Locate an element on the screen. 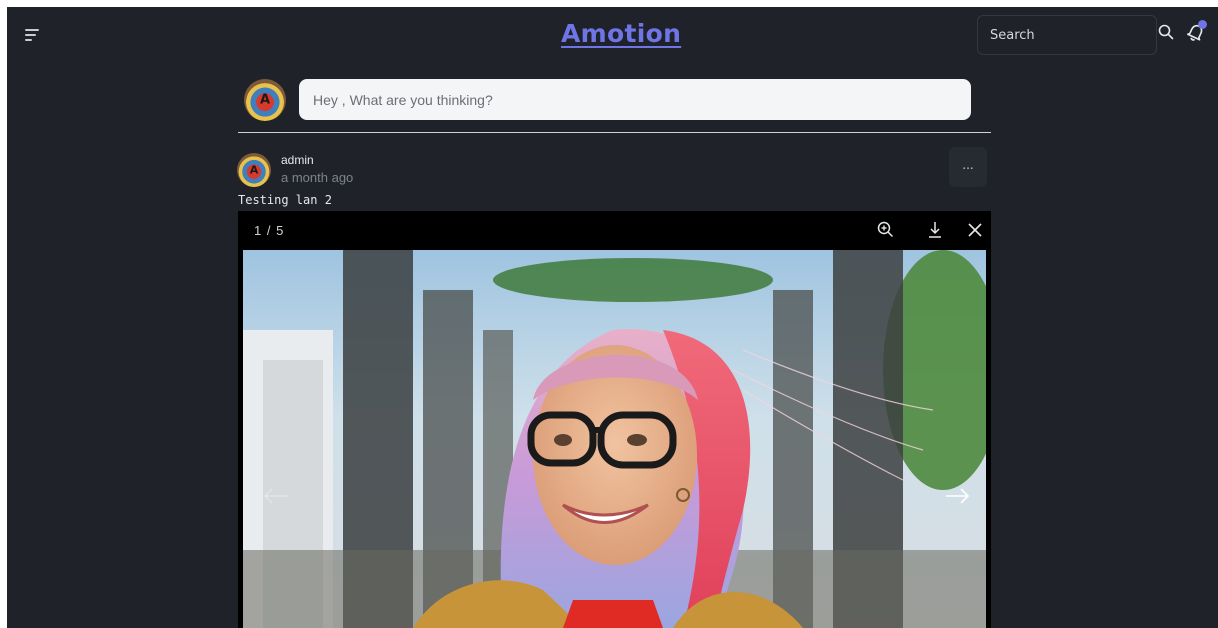  notification-badge is located at coordinates (1202, 24).